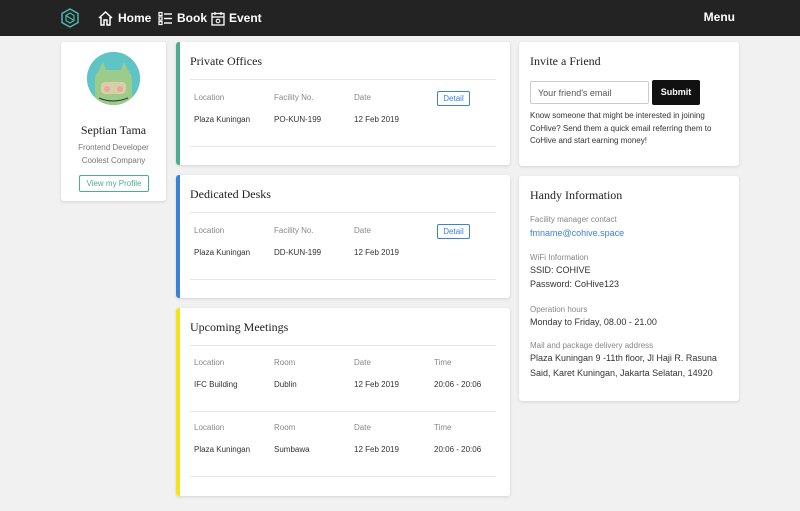 This screenshot has width=800, height=511. Describe the element at coordinates (559, 257) in the screenshot. I see `wifi-label: WiFi Information` at that location.